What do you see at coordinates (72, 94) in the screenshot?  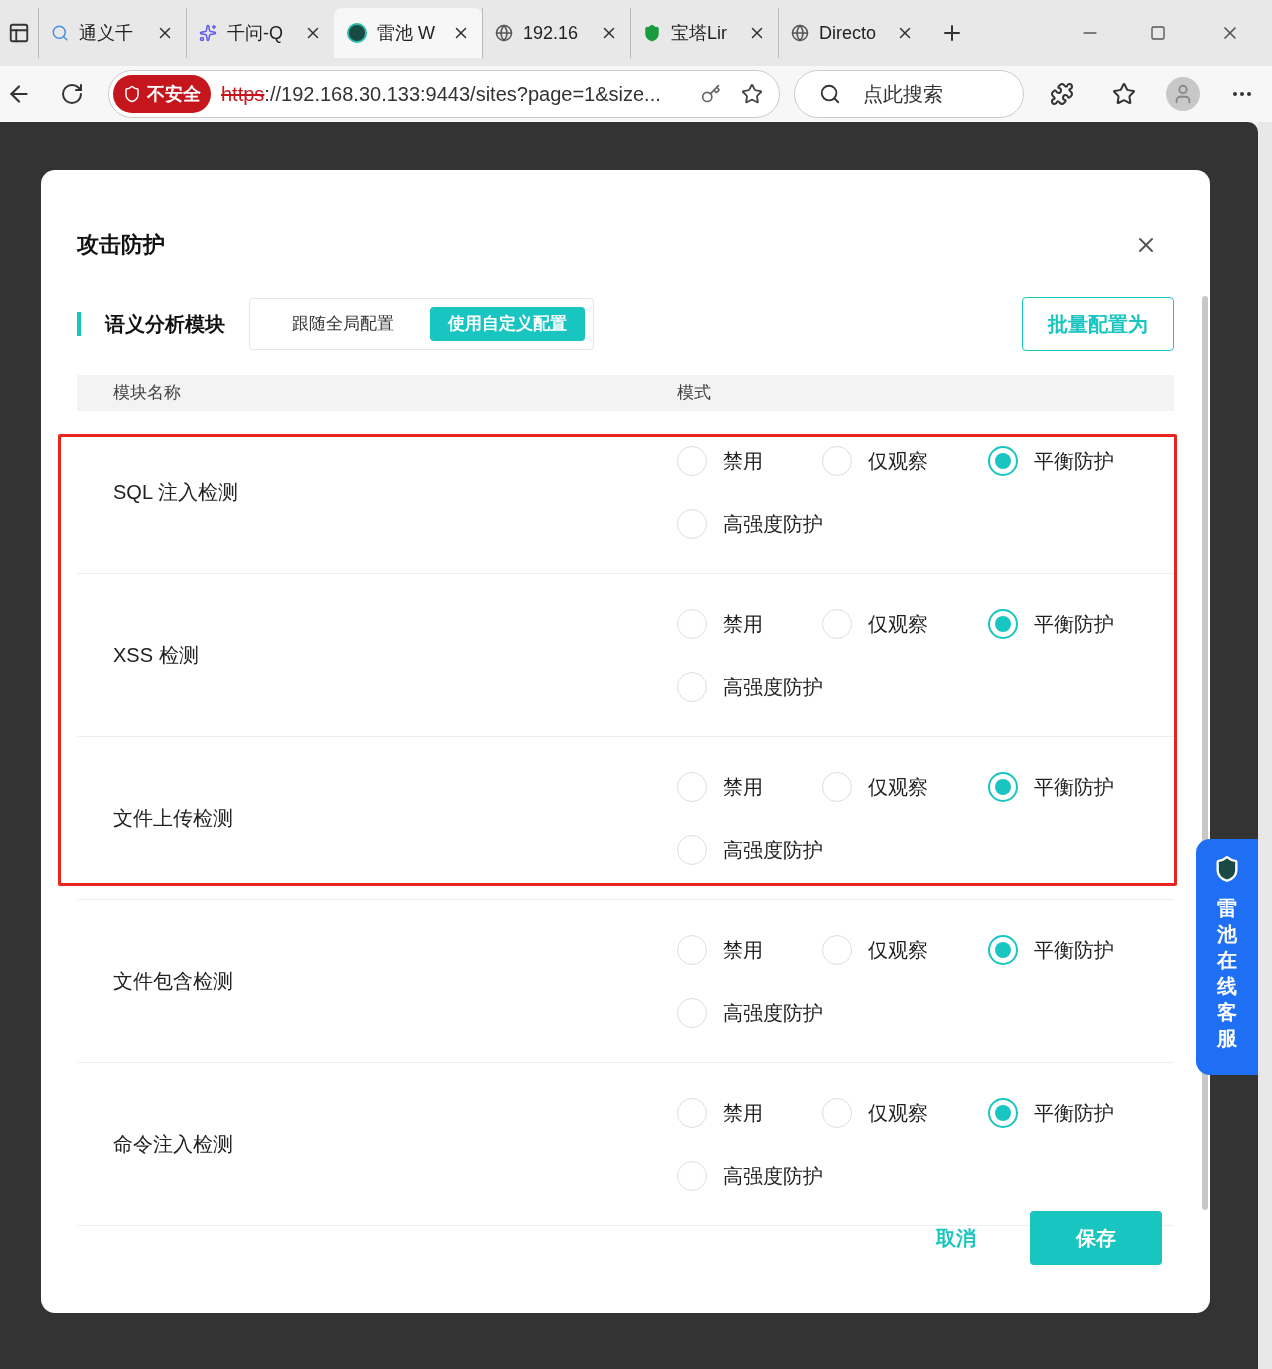 I see `reload-icon` at bounding box center [72, 94].